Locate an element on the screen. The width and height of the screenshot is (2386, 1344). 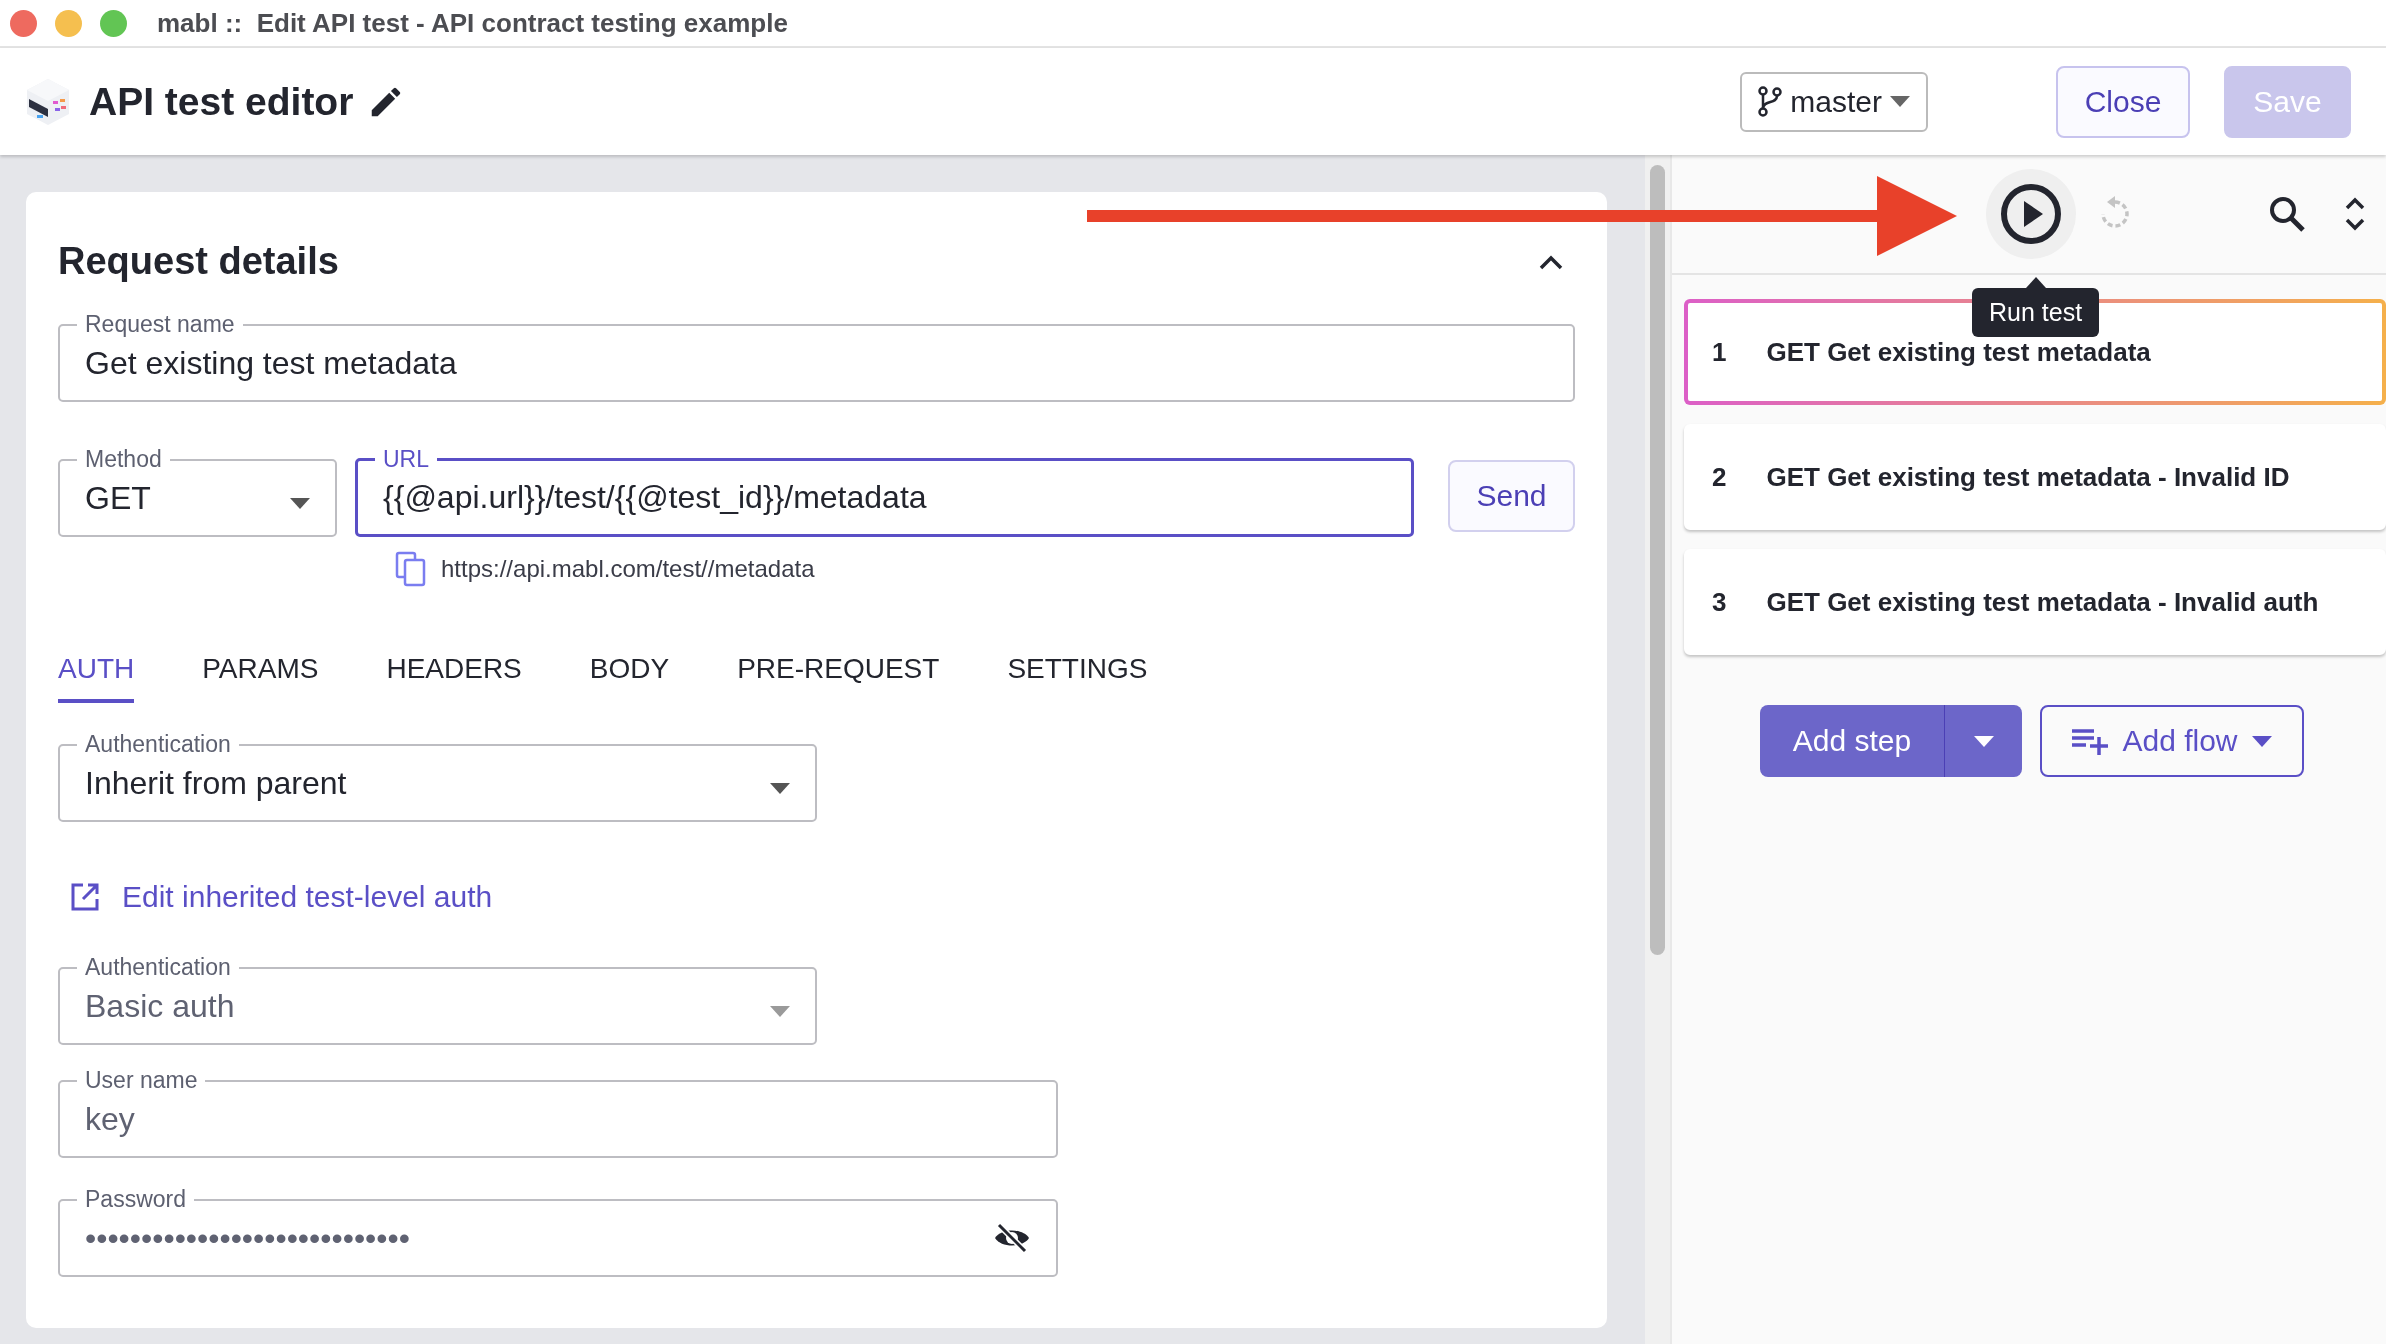
input-field: Method GET is located at coordinates (197, 492).